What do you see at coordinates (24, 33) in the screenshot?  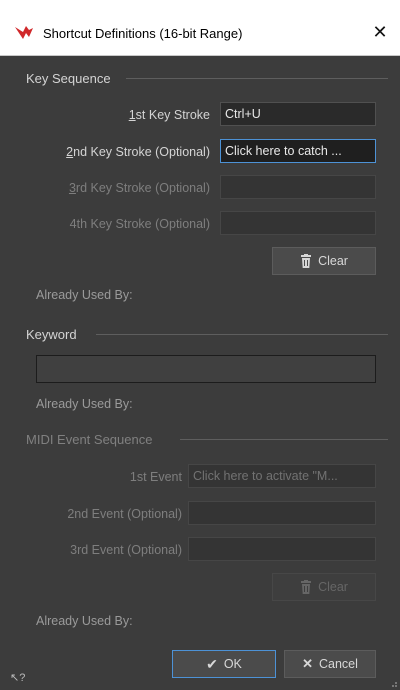 I see `app-logo-icon` at bounding box center [24, 33].